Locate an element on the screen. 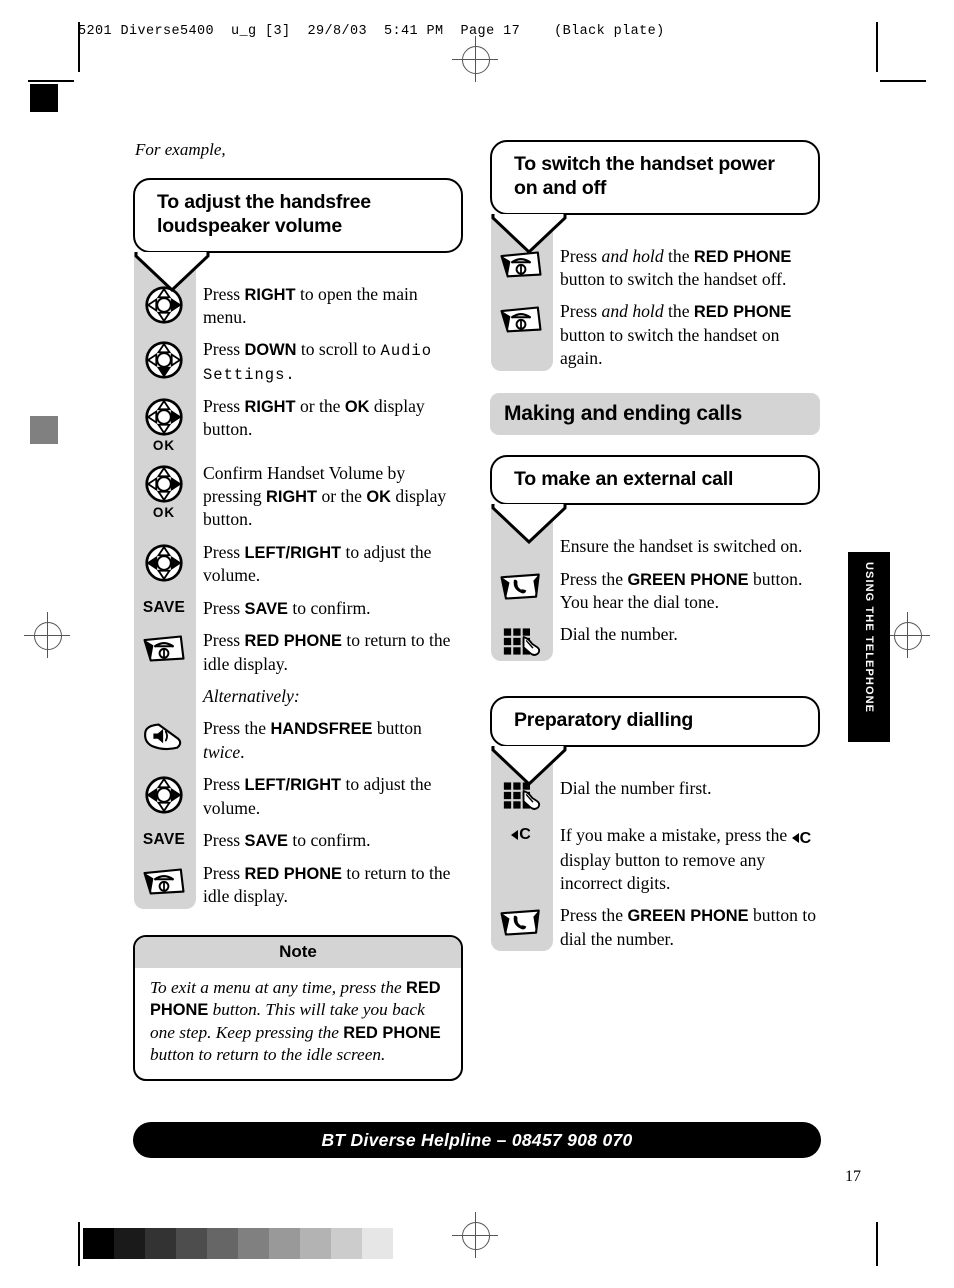 The width and height of the screenshot is (954, 1288). step-item: Alternatively: is located at coordinates (298, 696).